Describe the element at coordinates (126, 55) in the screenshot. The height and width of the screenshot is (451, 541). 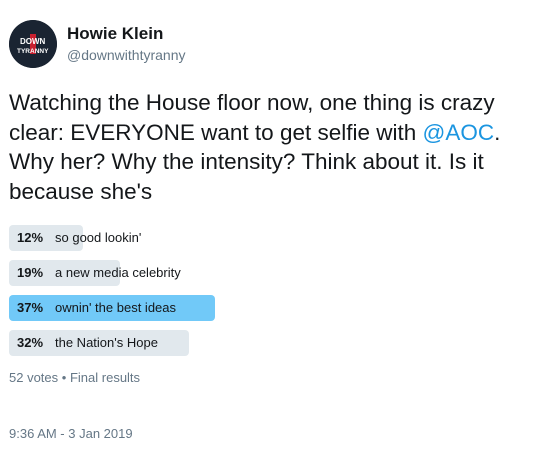
I see `author-handle: @downwithtyranny` at that location.